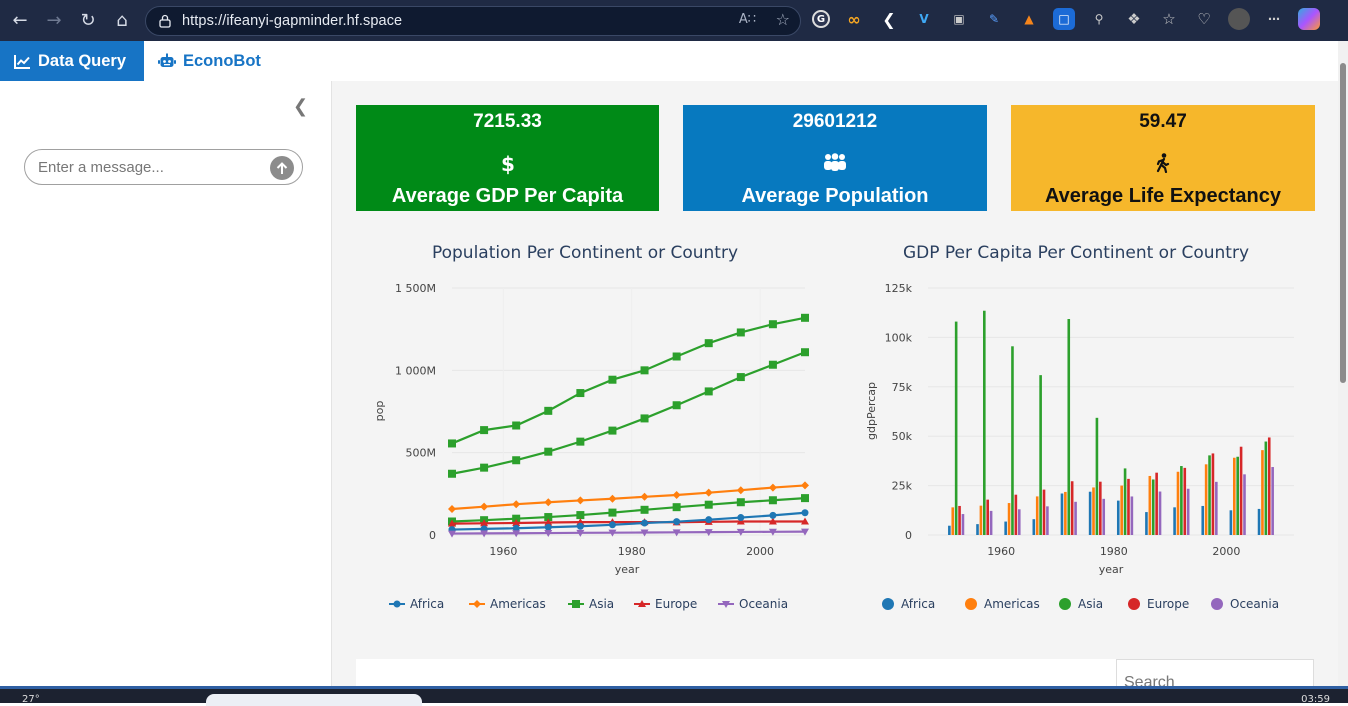 This screenshot has height=706, width=1348. I want to click on metamask-icon: ▲, so click(1029, 19).